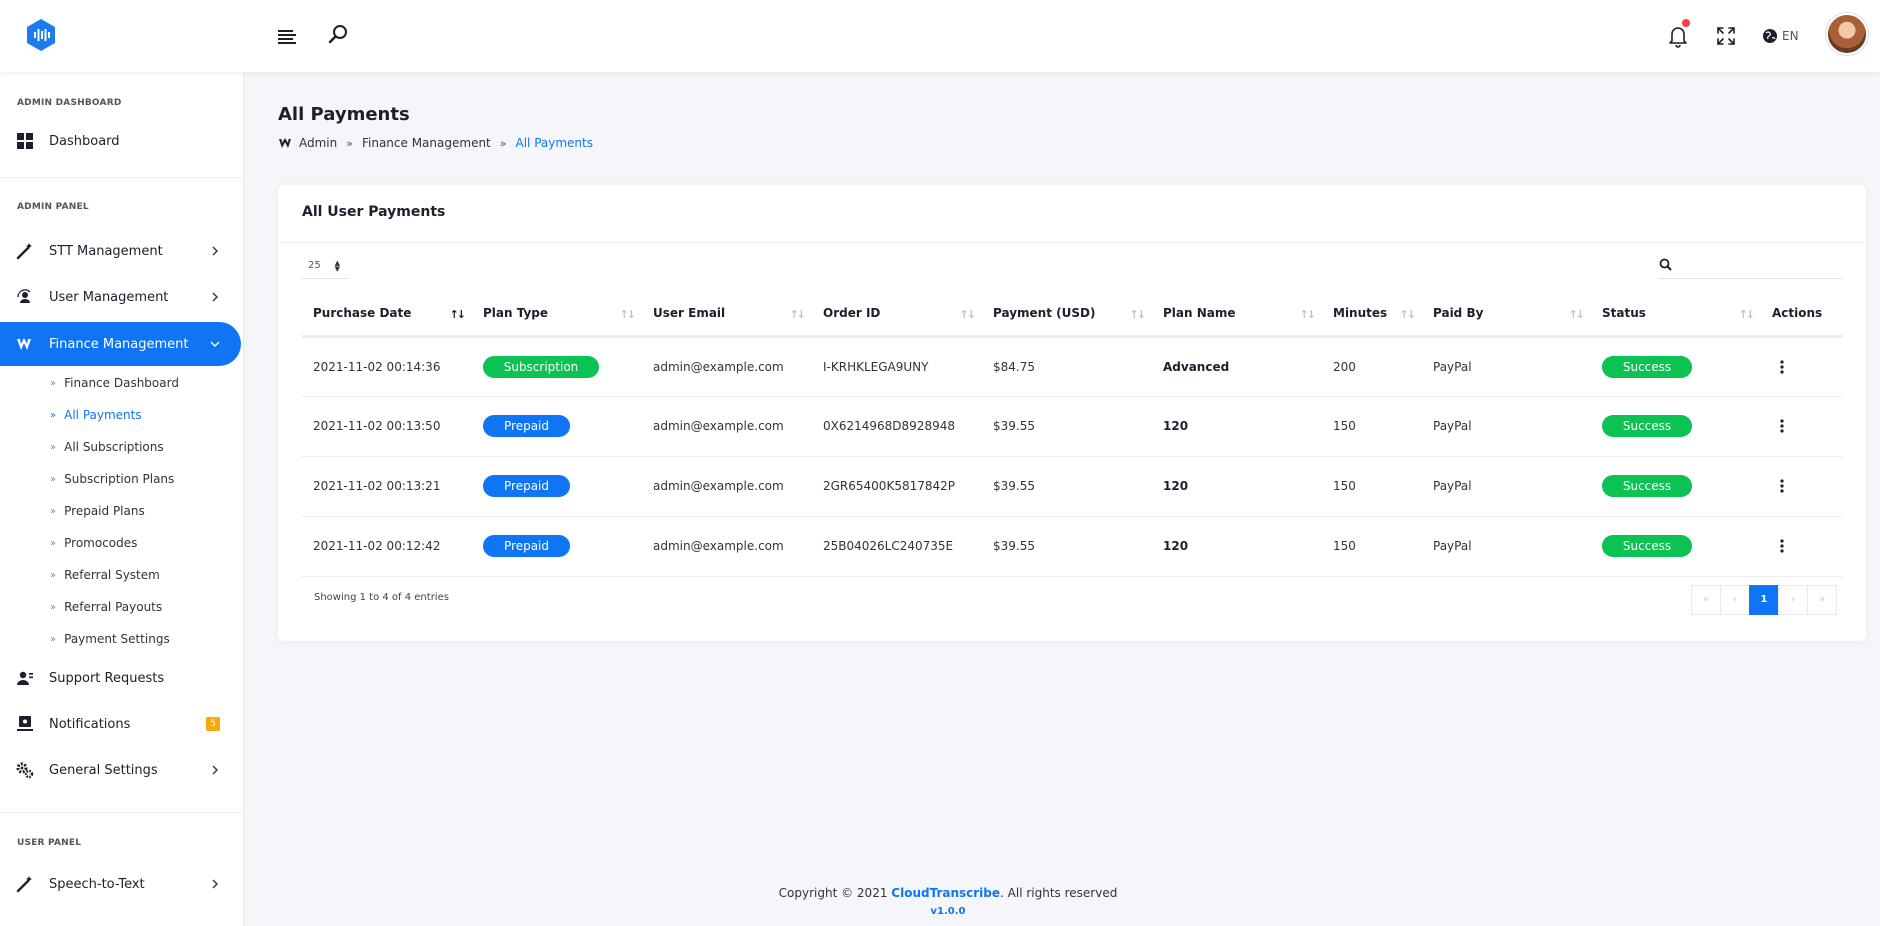 Image resolution: width=1880 pixels, height=926 pixels. I want to click on column-header-actions: Actions, so click(1802, 315).